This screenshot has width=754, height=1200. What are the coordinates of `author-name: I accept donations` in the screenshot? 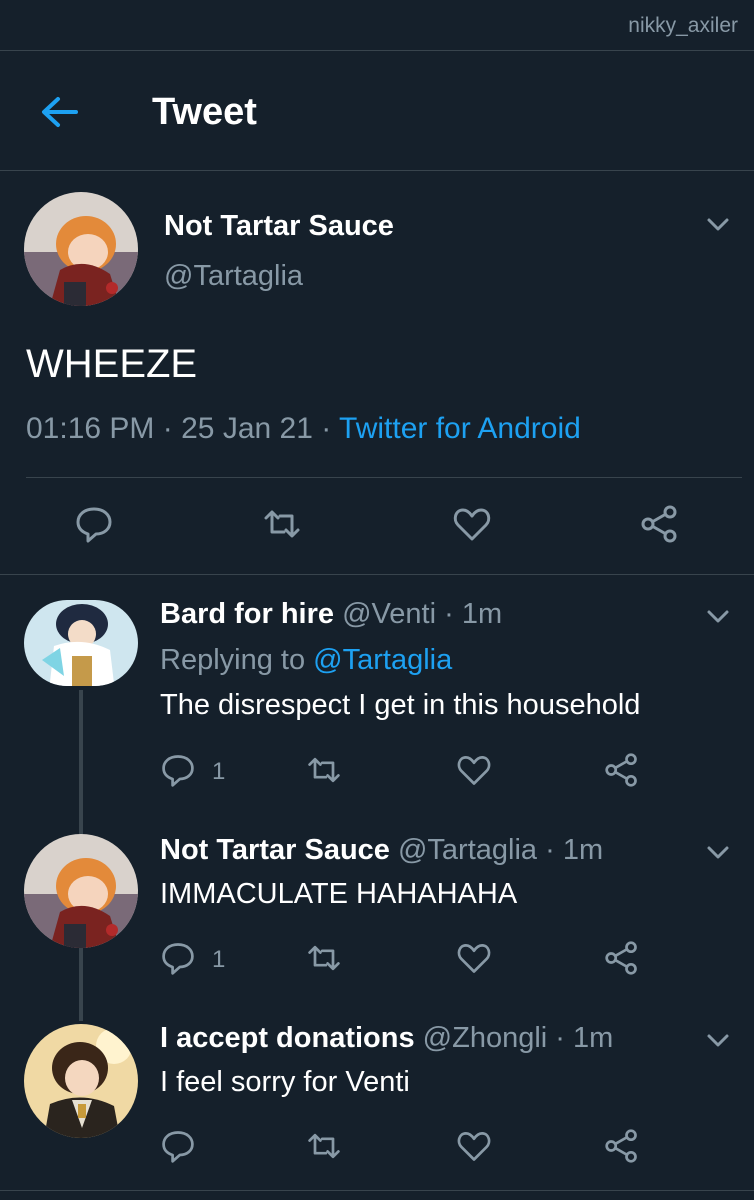 It's located at (287, 1038).